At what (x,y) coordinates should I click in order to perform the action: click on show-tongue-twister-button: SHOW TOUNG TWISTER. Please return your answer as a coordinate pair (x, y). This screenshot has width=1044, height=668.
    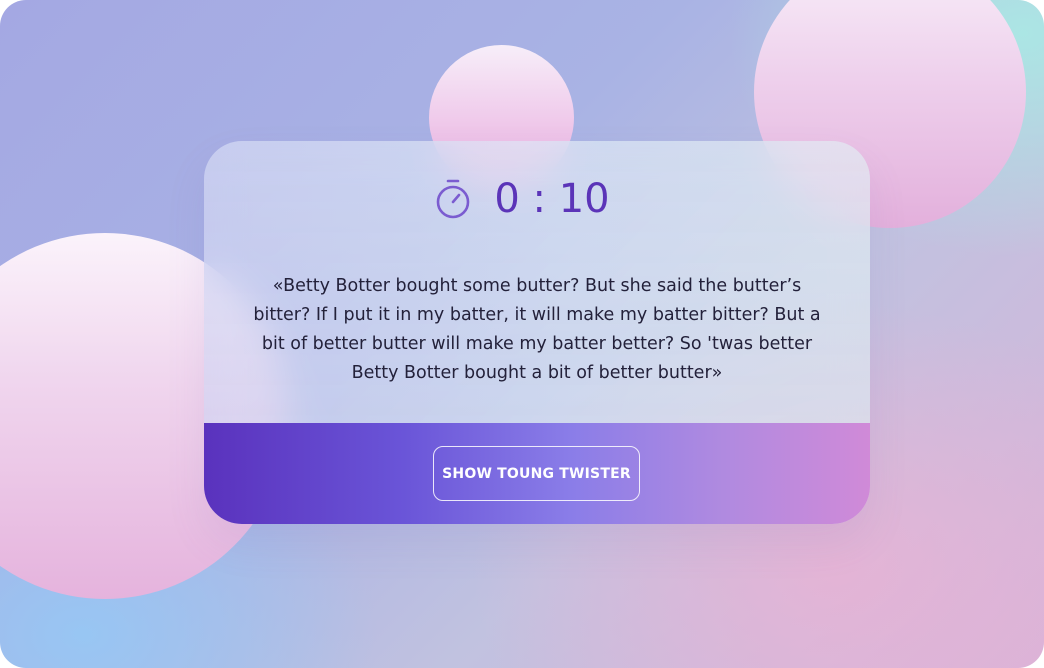
    Looking at the image, I should click on (536, 473).